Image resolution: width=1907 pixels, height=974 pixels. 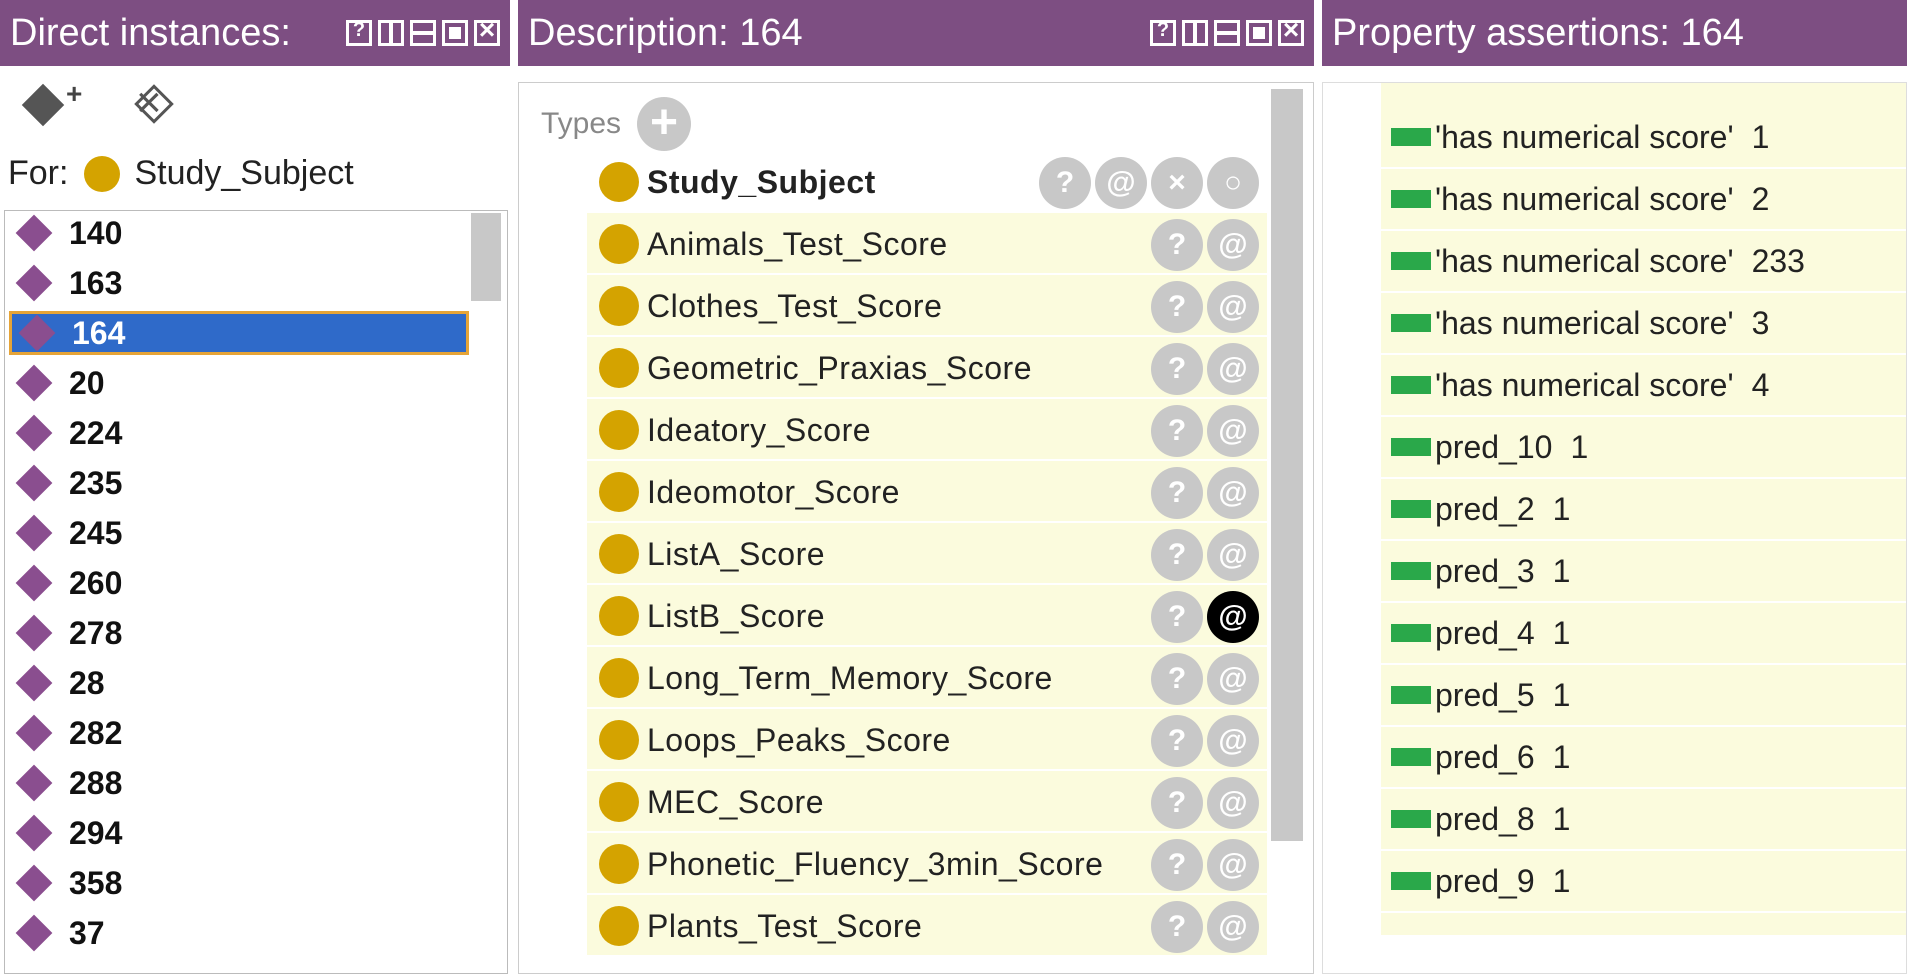 I want to click on assertion-row: 'has numerical score' 4, so click(x=1643, y=386).